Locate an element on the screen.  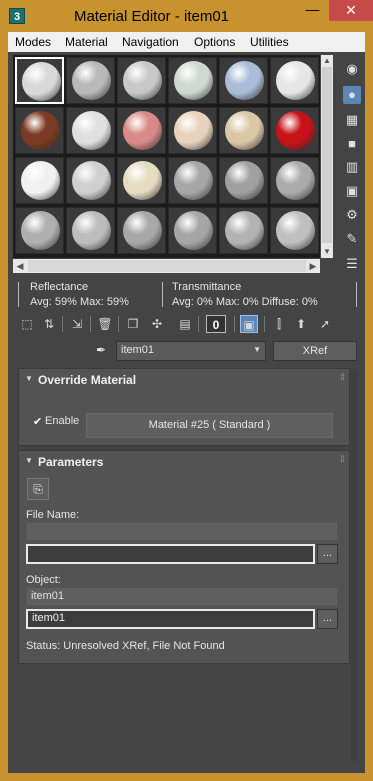
sample-slots-horizontal-scrollbar: ◀ ▶ is located at coordinates (166, 266).